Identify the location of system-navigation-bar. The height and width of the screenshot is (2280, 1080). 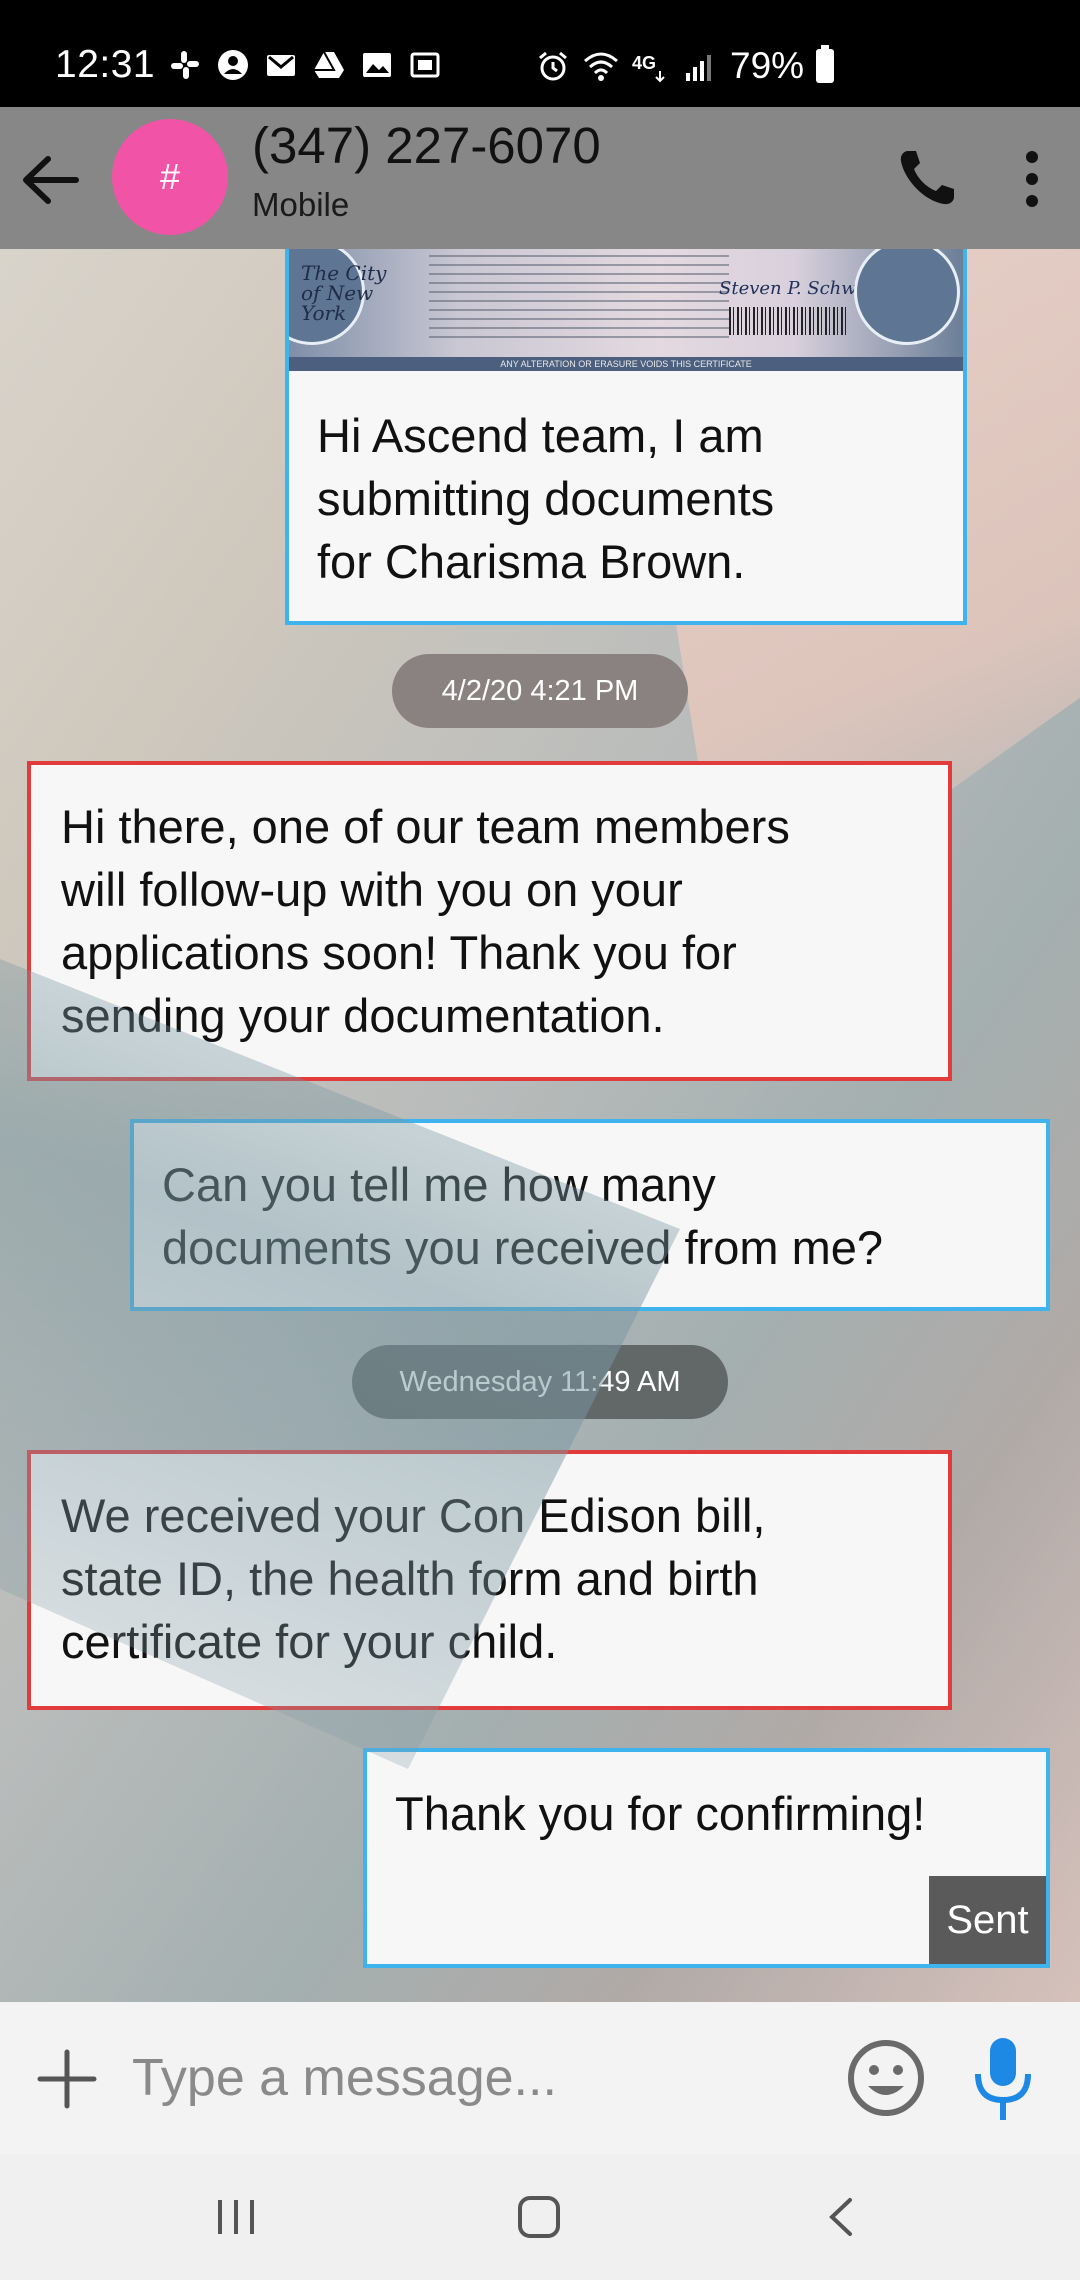
(540, 2217).